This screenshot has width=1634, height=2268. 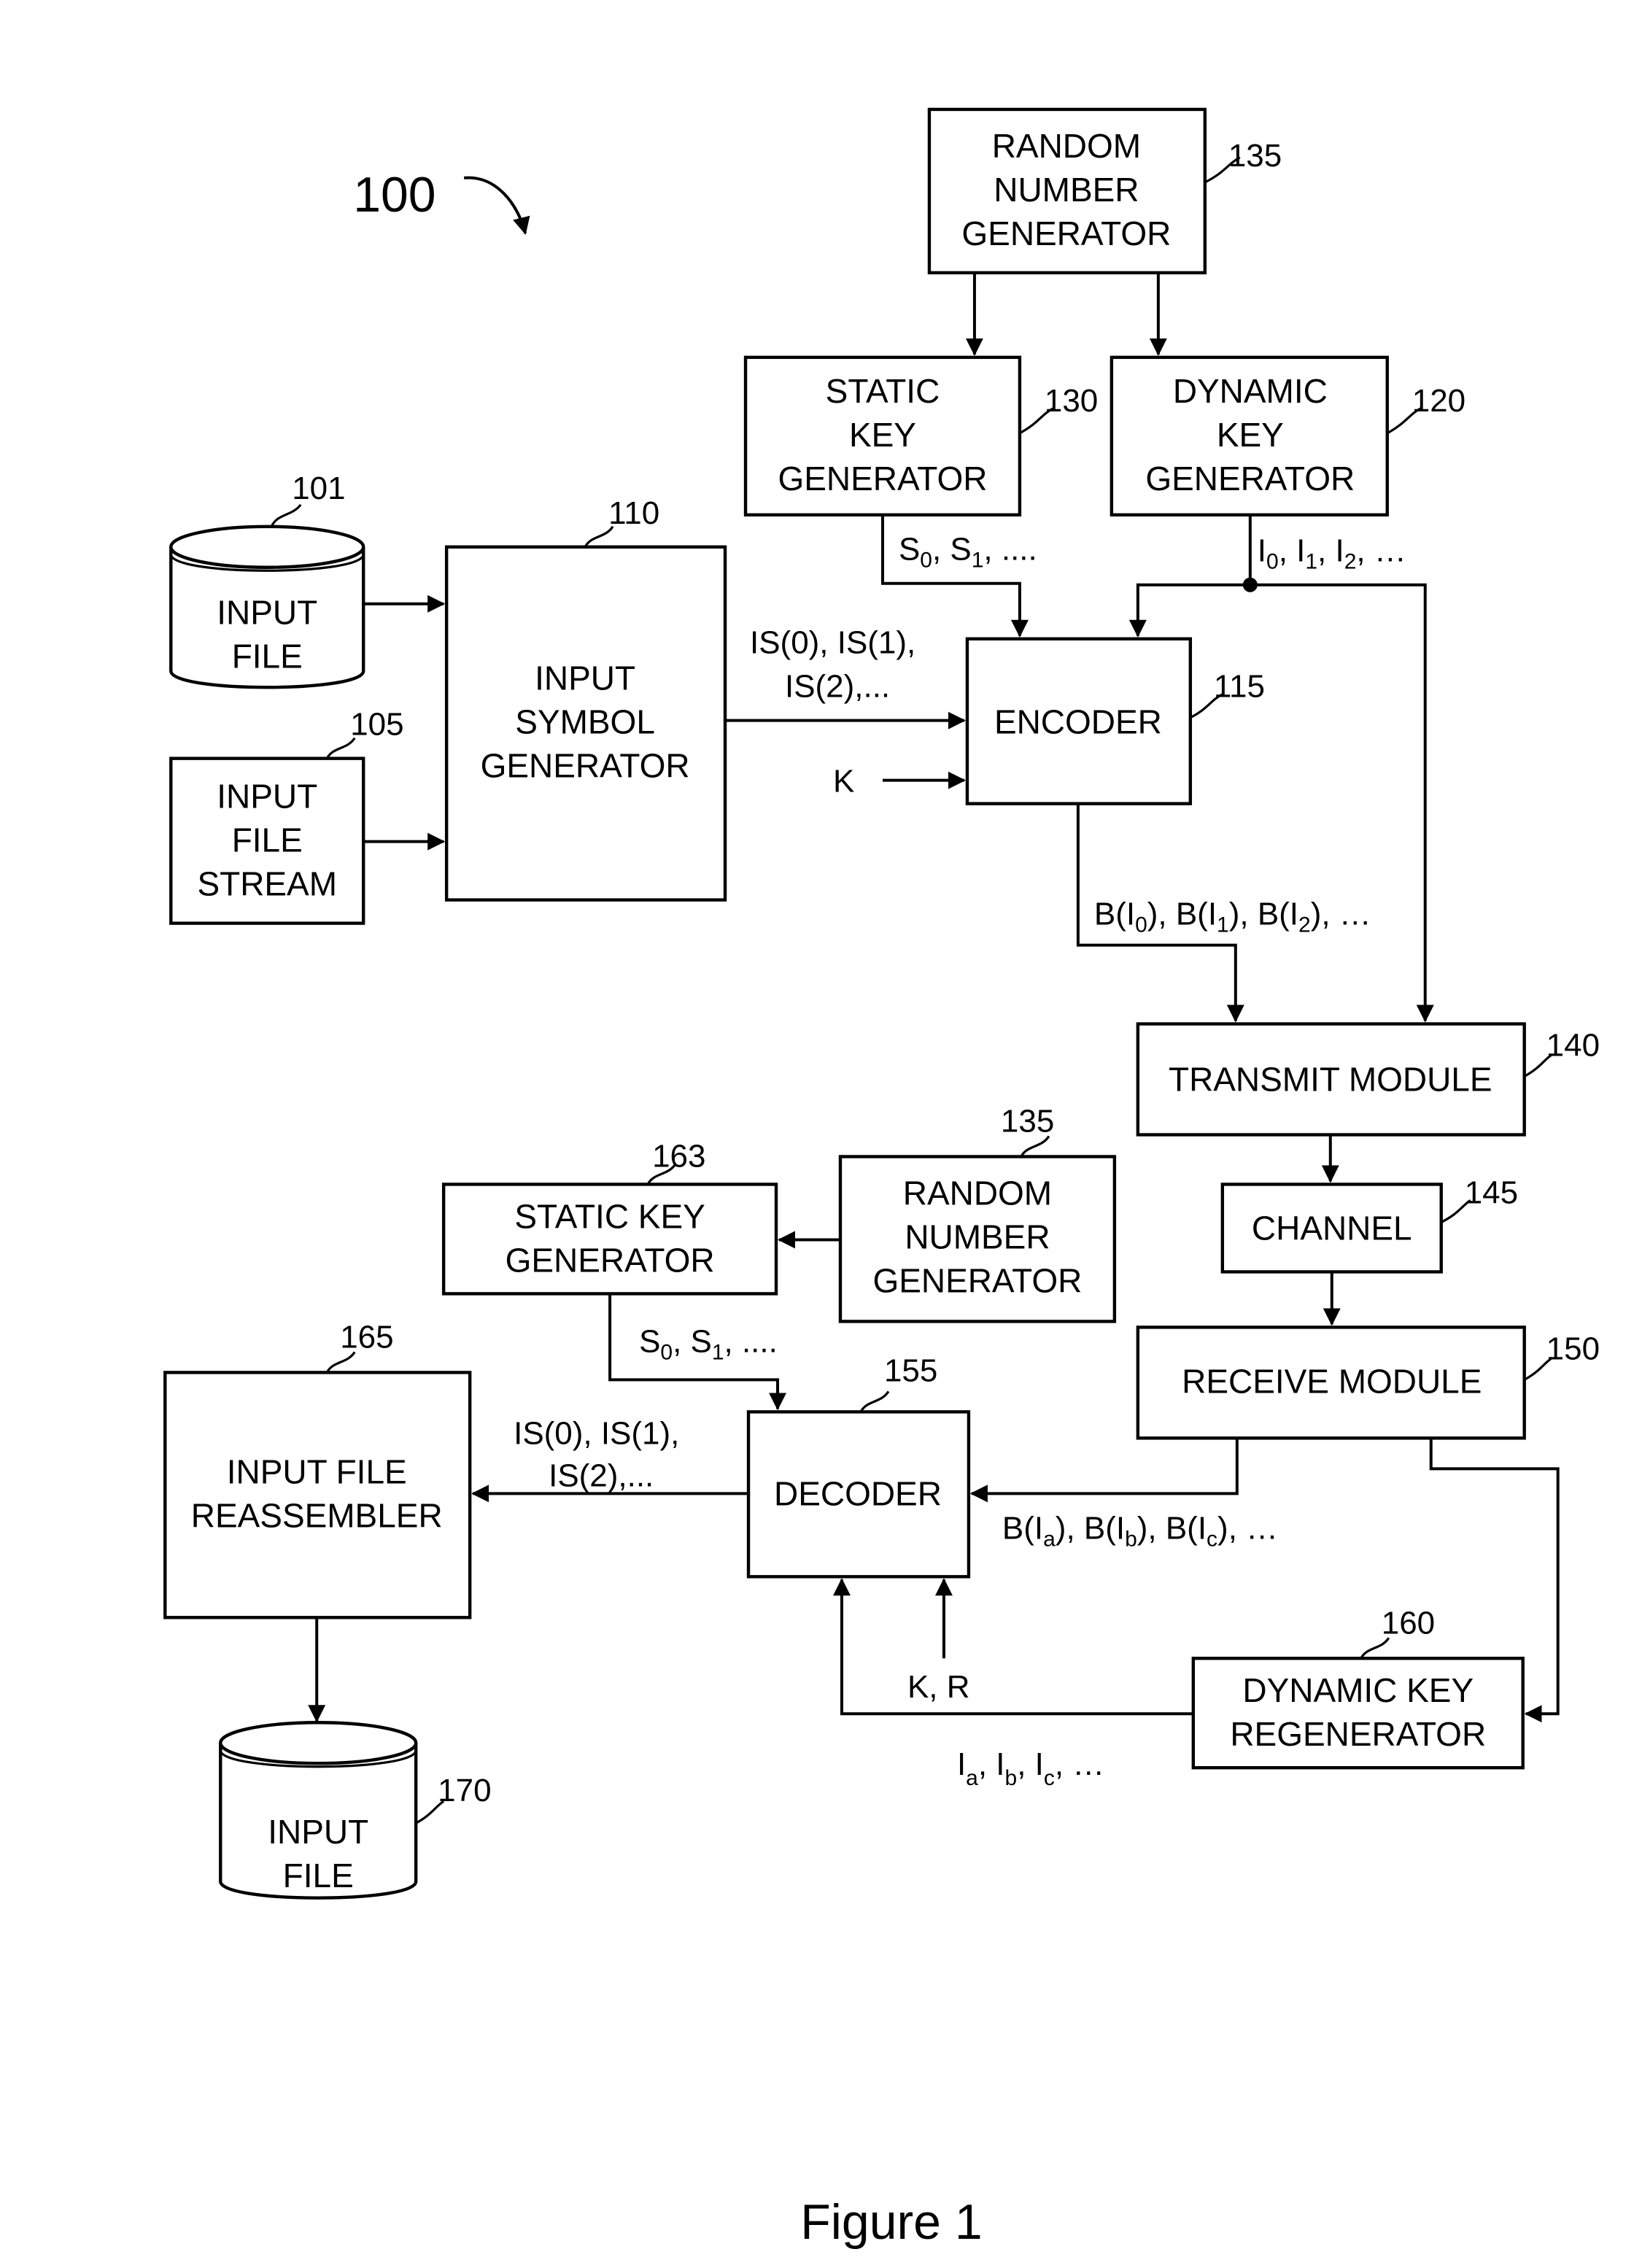 I want to click on arrow-receive-to-decoder, so click(x=1104, y=1470).